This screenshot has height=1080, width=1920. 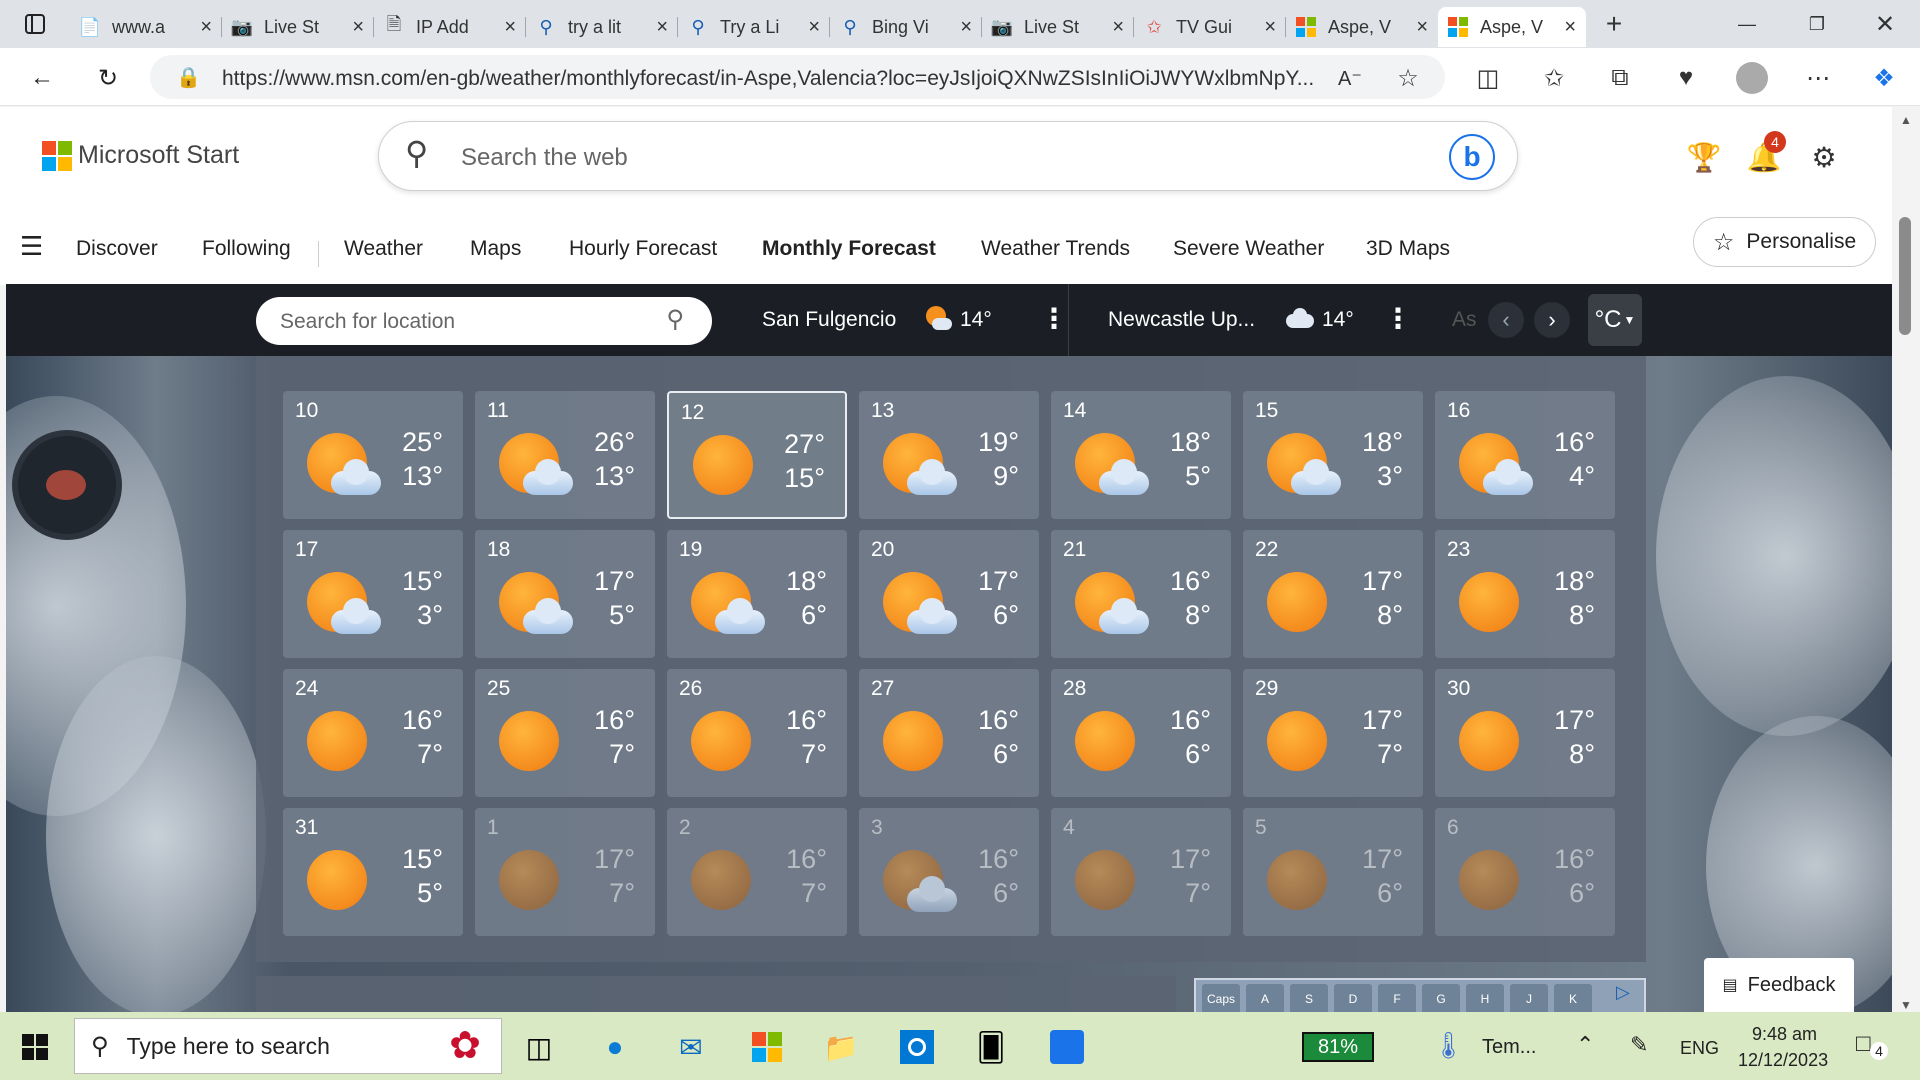 What do you see at coordinates (949, 455) in the screenshot?
I see `calendar-day: 13 19° 9°` at bounding box center [949, 455].